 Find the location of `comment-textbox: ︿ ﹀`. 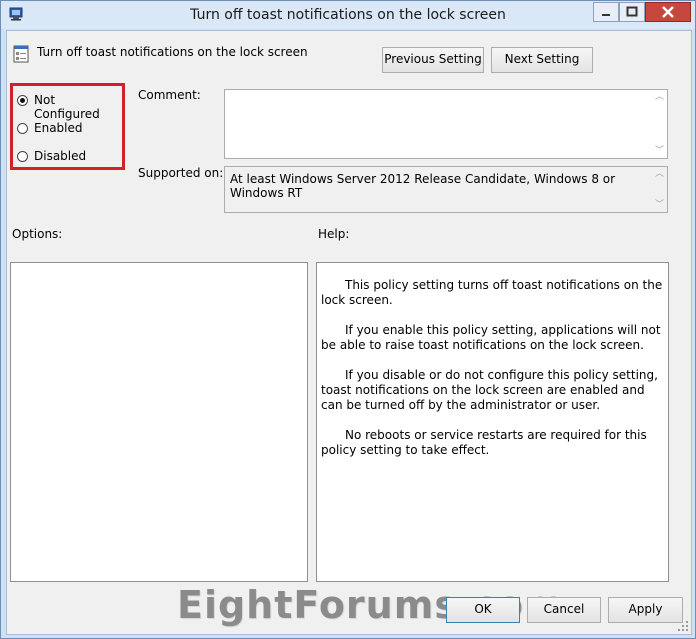

comment-textbox: ︿ ﹀ is located at coordinates (446, 124).